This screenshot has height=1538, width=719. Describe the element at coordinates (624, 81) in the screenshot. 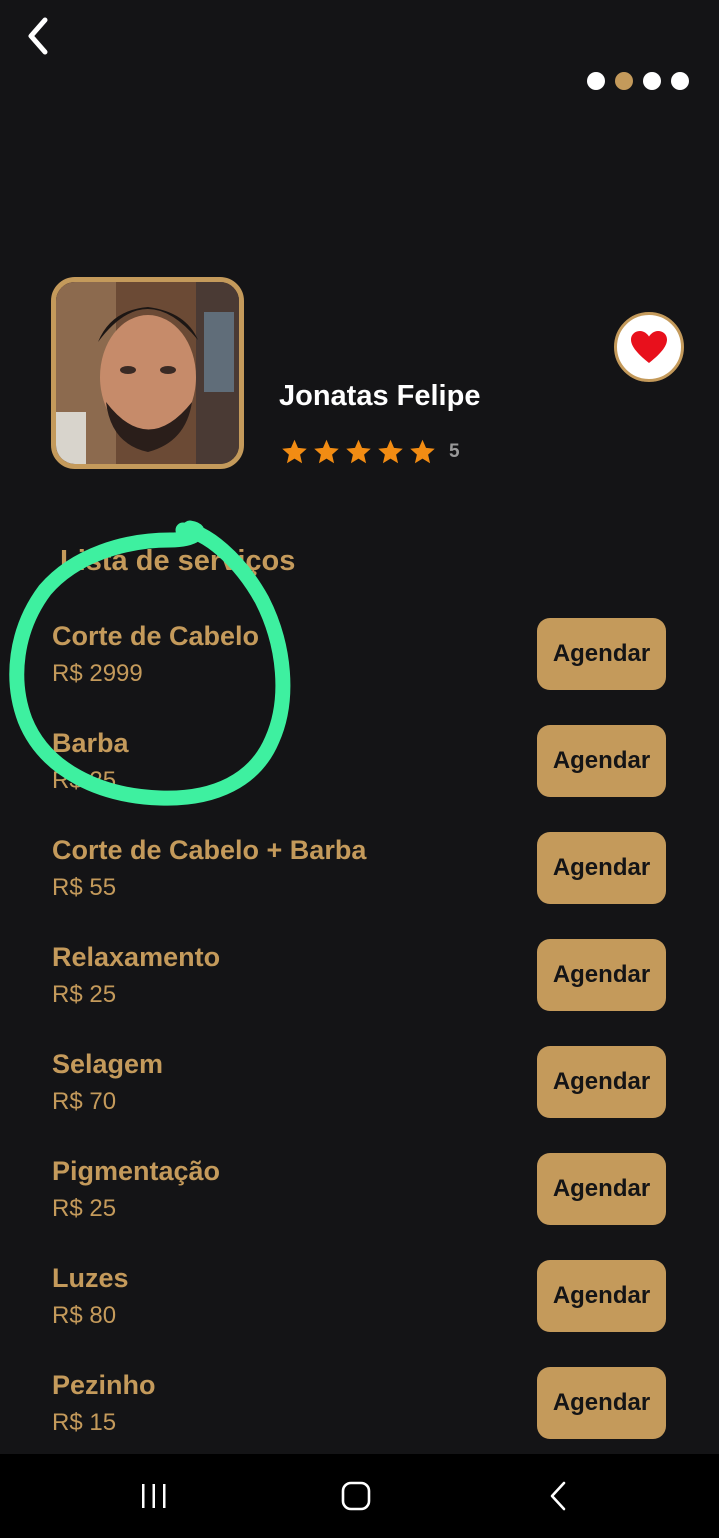

I see `page-dot-active` at that location.